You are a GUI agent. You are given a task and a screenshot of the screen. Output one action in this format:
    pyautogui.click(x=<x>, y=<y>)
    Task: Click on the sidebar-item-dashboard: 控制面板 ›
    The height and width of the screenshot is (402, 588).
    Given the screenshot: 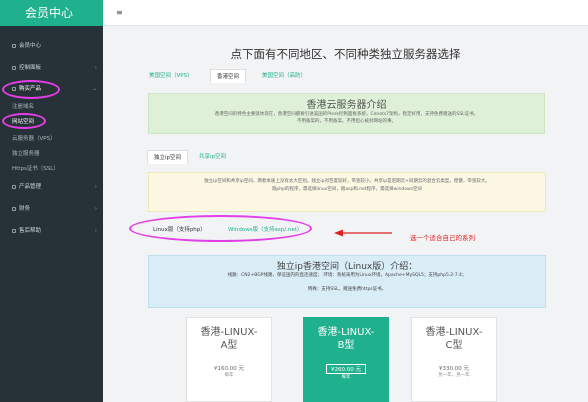 What is the action you would take?
    pyautogui.click(x=51, y=68)
    